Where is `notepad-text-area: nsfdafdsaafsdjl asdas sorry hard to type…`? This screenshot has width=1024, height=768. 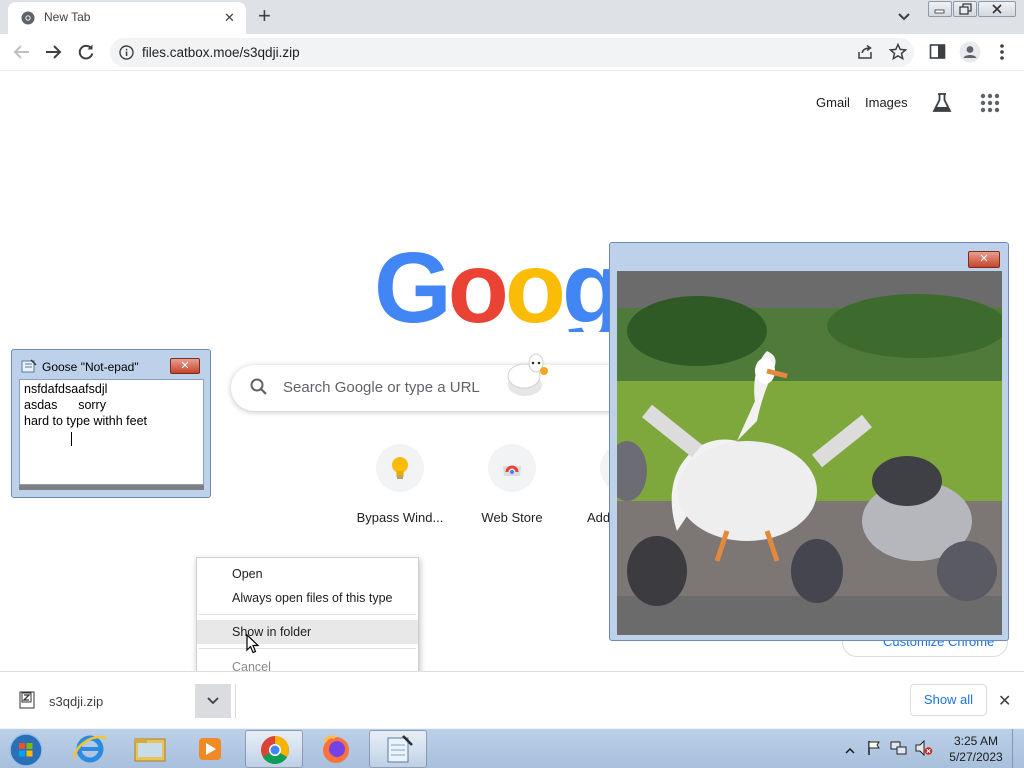 notepad-text-area: nsfdafdsaafsdjl asdas sorry hard to type… is located at coordinates (111, 432).